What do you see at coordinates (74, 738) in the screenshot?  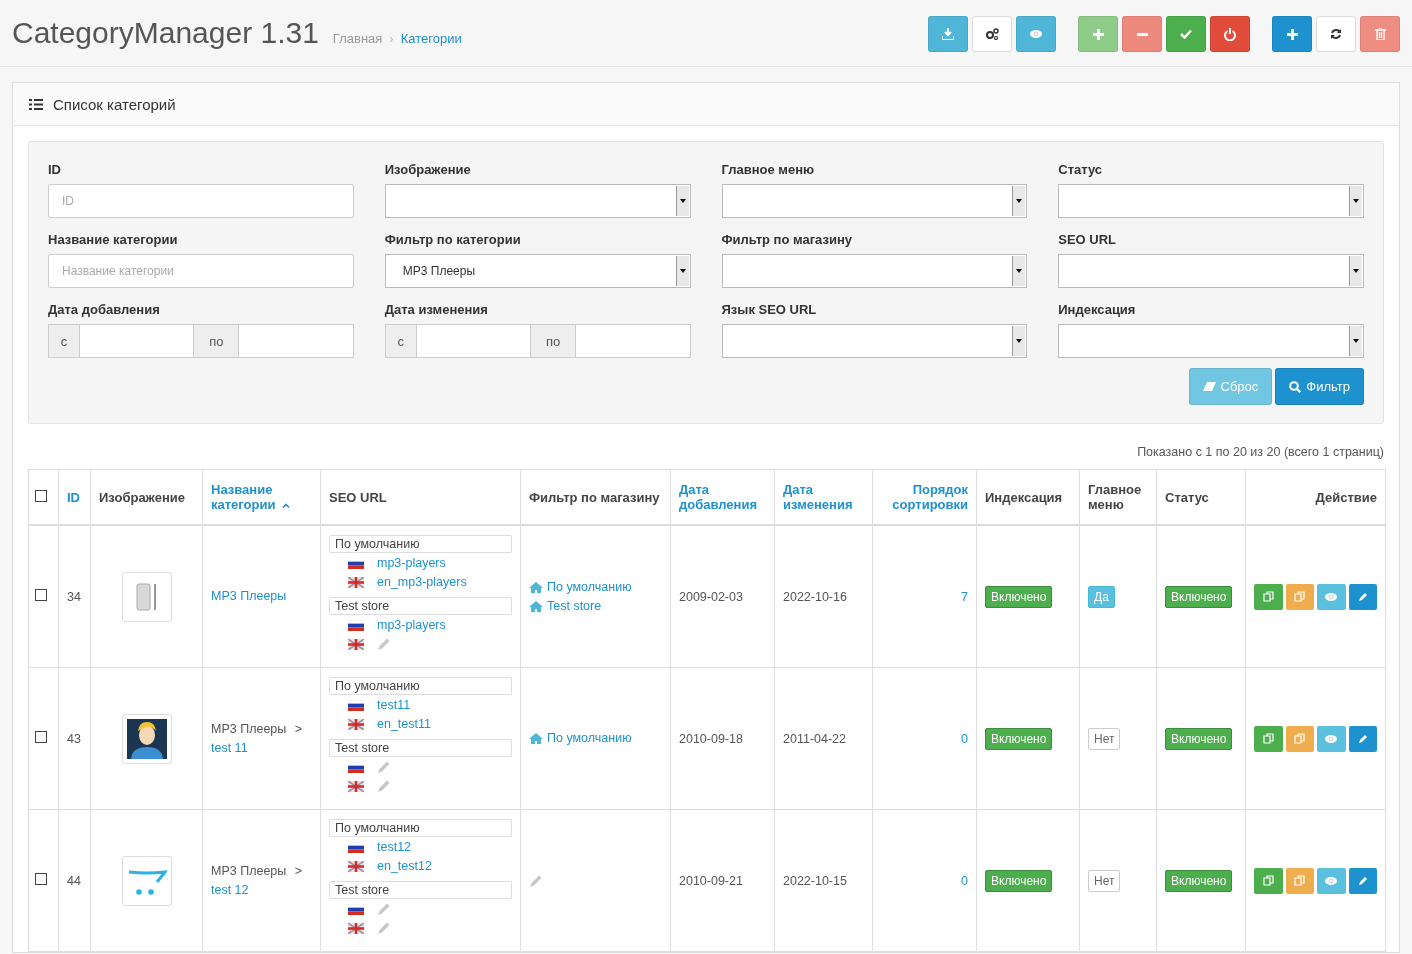 I see `id-cell: 43` at bounding box center [74, 738].